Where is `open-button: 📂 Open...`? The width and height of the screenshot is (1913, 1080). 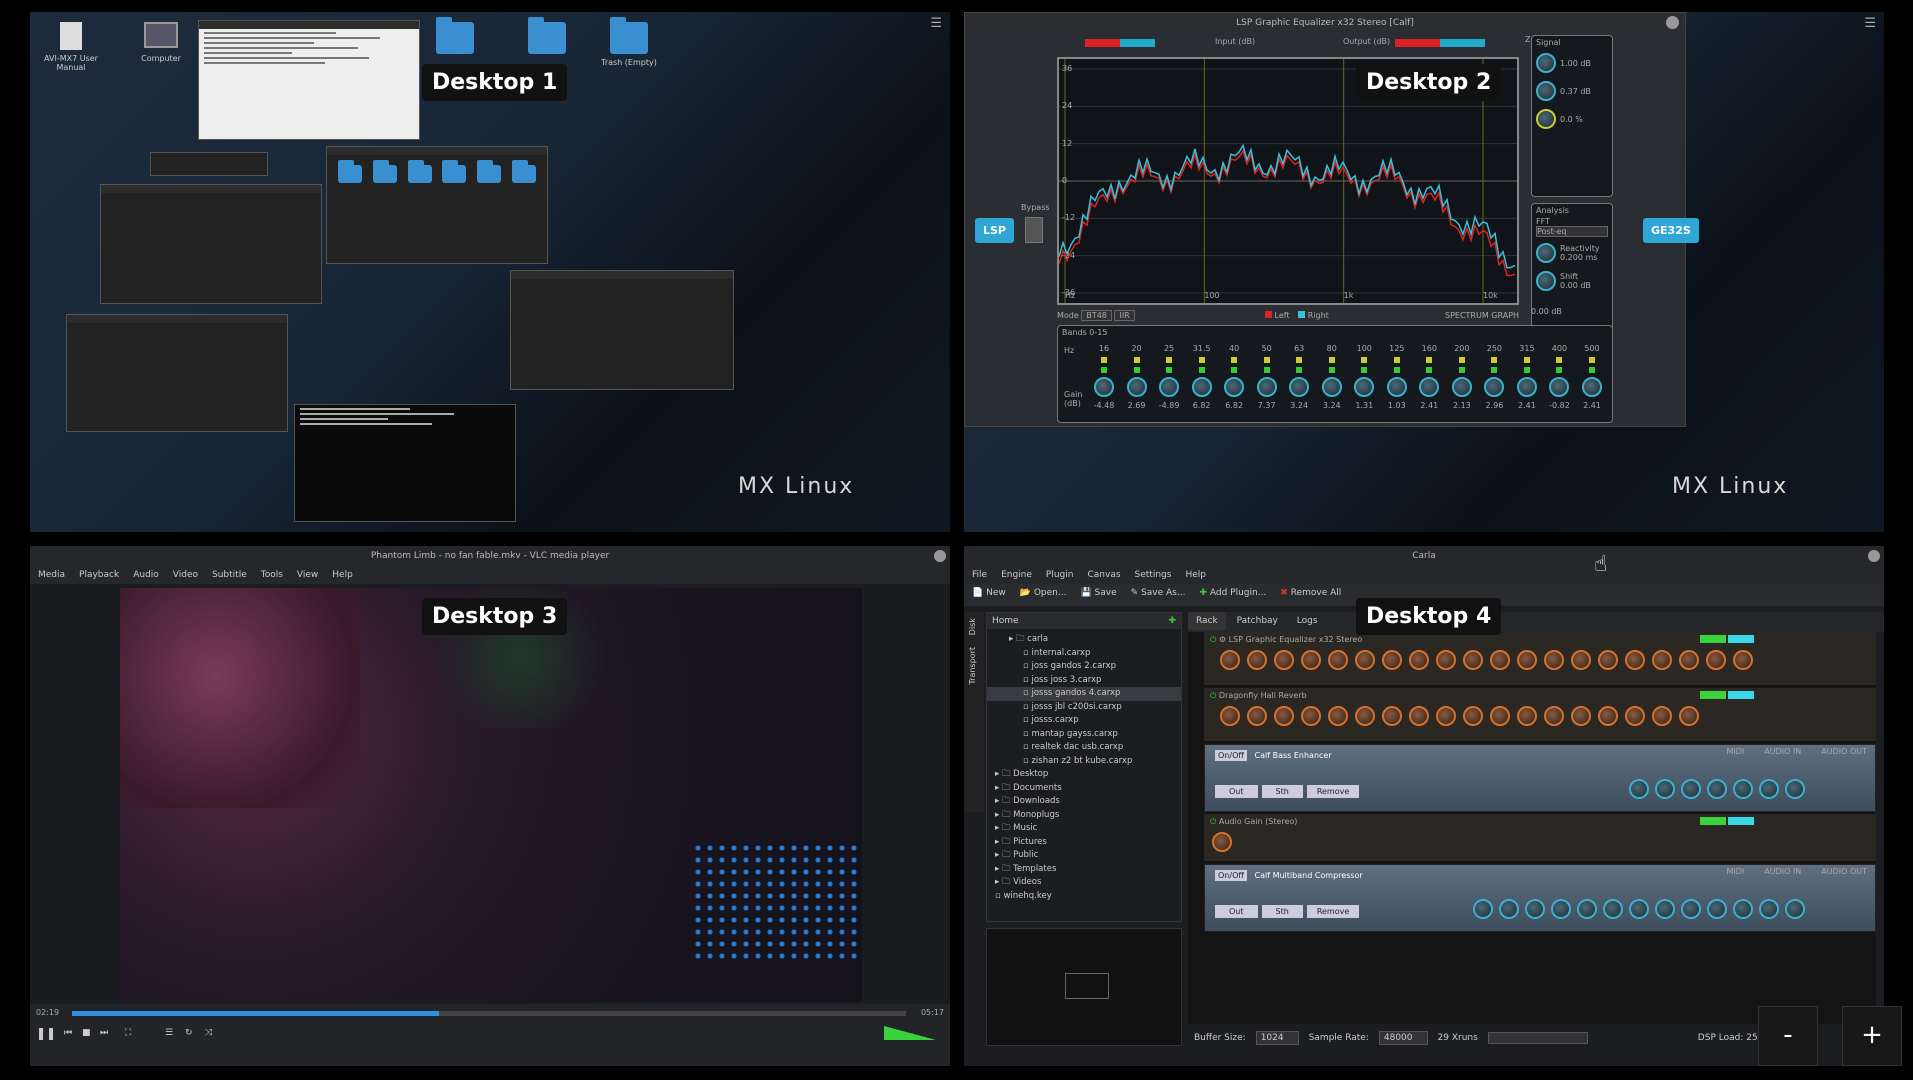
open-button: 📂 Open... is located at coordinates (1043, 595).